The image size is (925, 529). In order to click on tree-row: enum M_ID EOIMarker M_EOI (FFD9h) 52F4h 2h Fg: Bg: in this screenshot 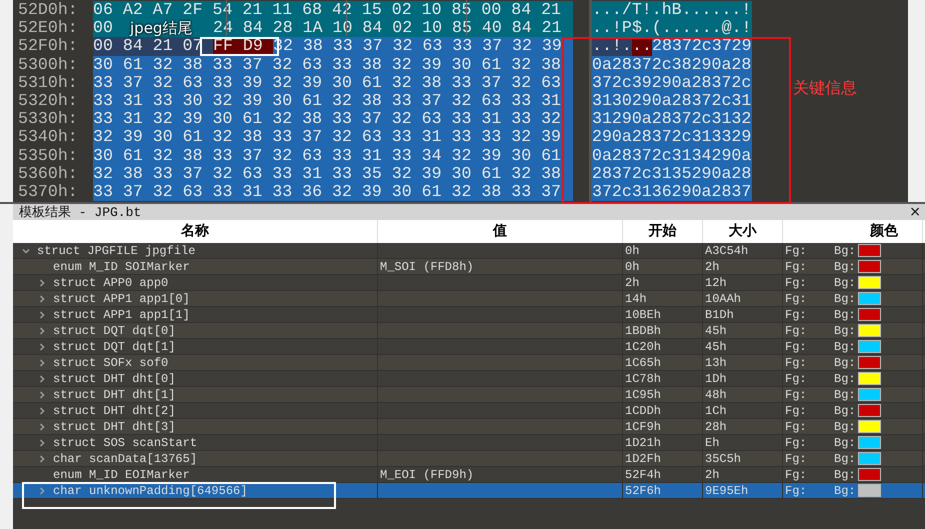, I will do `click(469, 475)`.